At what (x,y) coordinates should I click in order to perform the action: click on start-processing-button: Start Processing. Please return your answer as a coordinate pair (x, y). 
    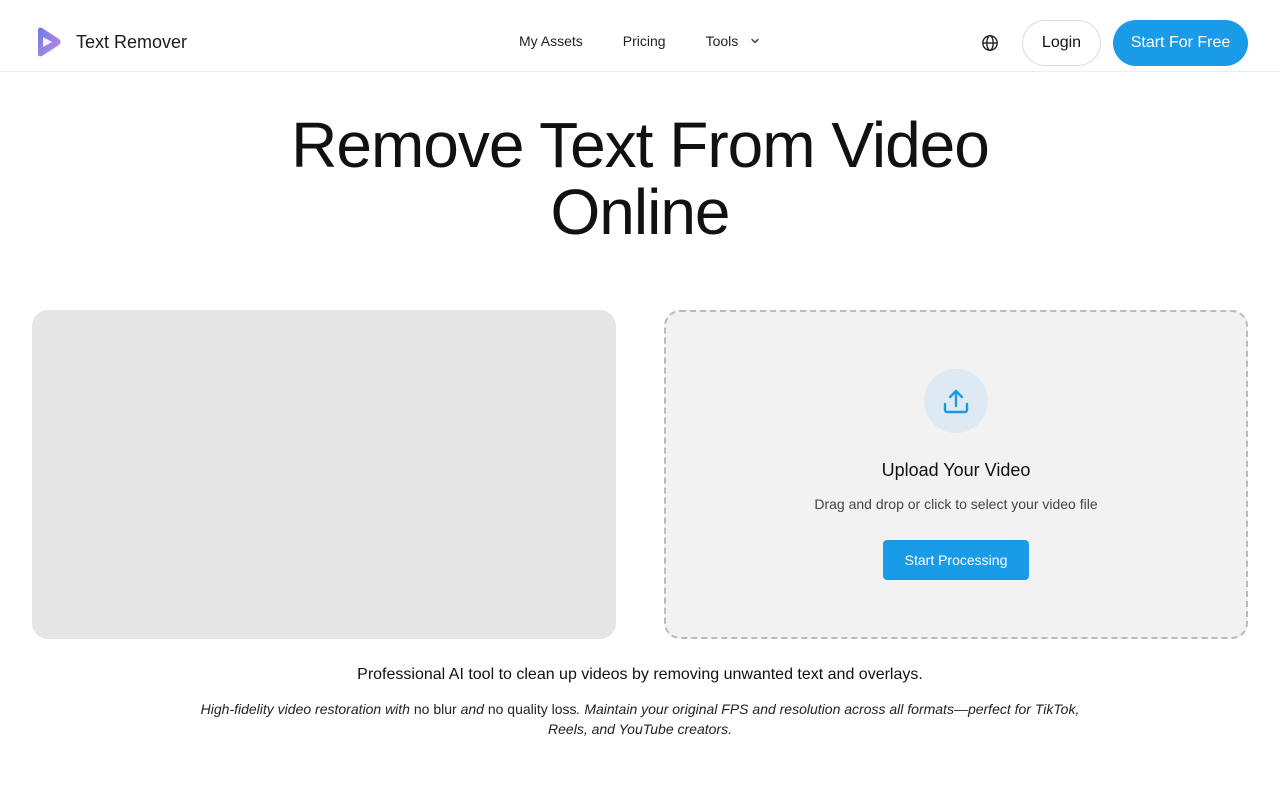
    Looking at the image, I should click on (956, 560).